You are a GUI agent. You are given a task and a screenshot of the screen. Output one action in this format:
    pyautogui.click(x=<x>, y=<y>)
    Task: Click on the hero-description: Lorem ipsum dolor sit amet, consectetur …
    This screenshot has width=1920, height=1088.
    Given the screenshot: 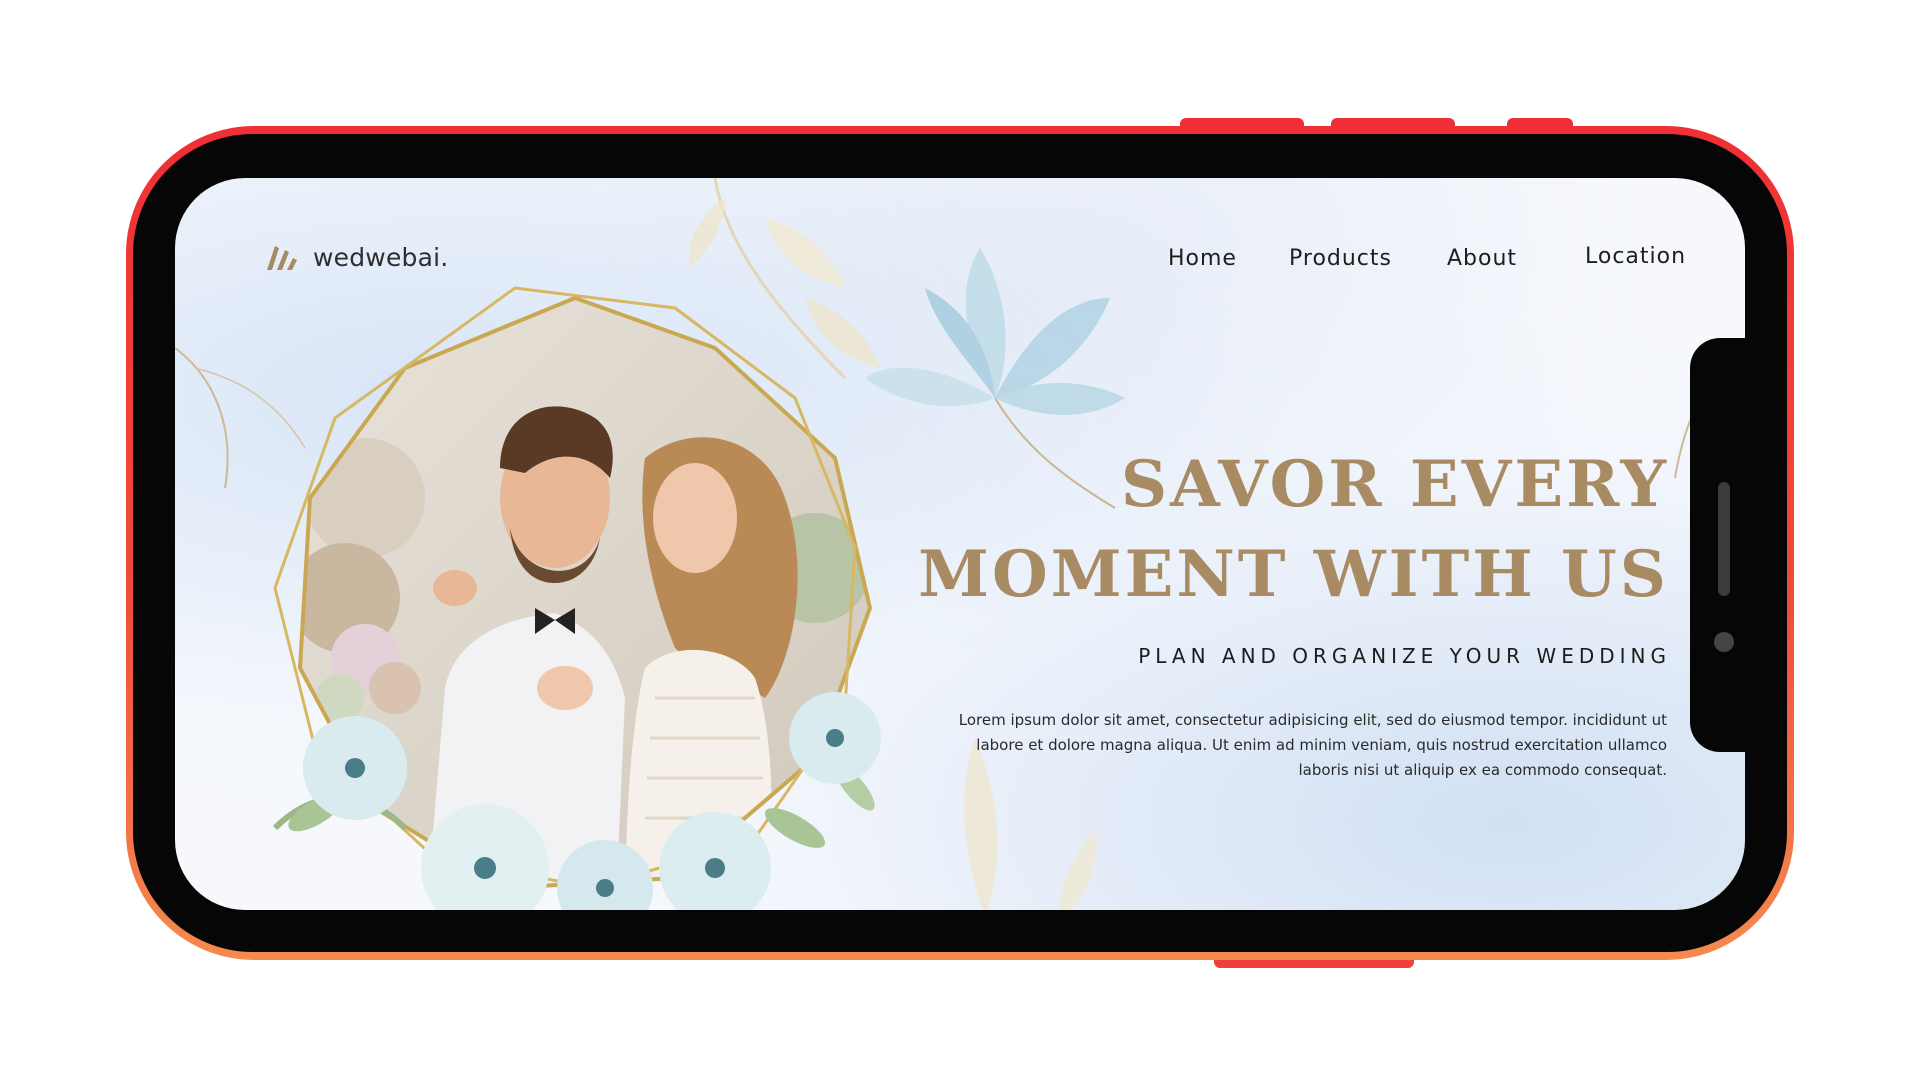 What is the action you would take?
    pyautogui.click(x=1312, y=745)
    